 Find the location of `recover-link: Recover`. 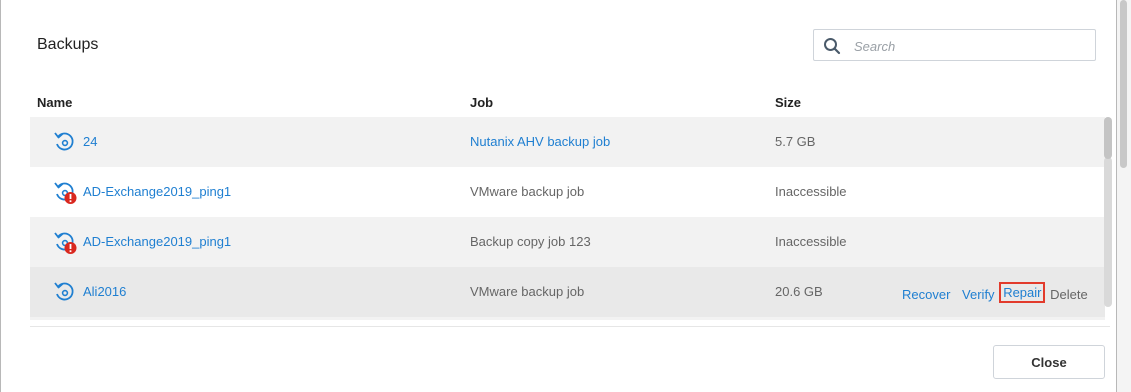

recover-link: Recover is located at coordinates (926, 294).